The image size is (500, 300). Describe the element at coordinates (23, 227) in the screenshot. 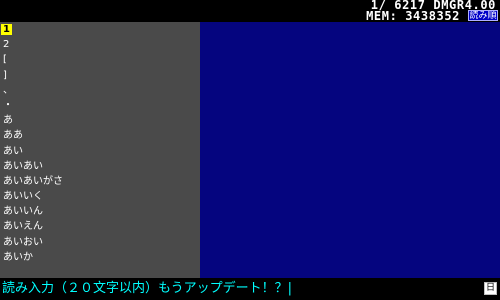

I see `word-list-item-label: あいえん` at that location.